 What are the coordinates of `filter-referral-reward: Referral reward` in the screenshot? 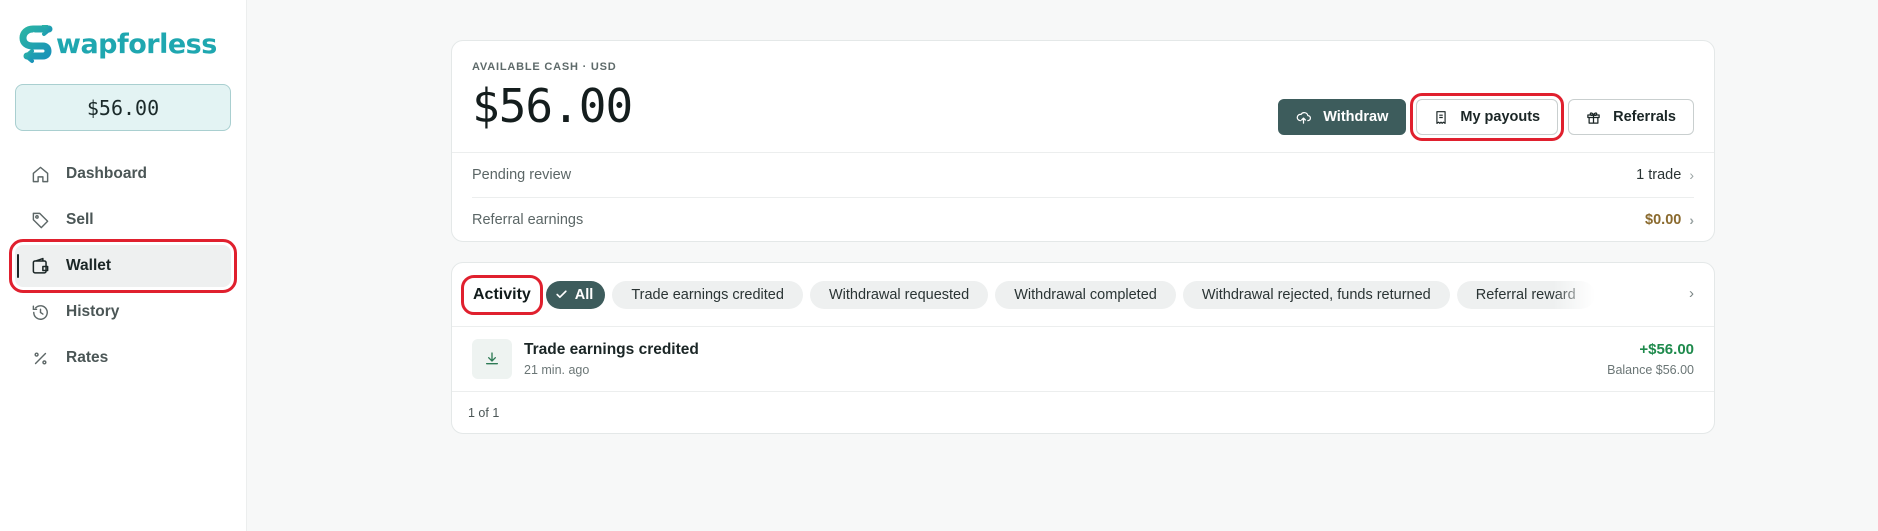 It's located at (1525, 294).